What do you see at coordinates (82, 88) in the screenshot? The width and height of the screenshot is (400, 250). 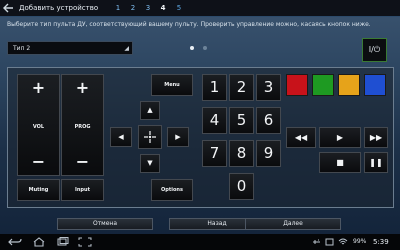 I see `prog-up-button: +` at bounding box center [82, 88].